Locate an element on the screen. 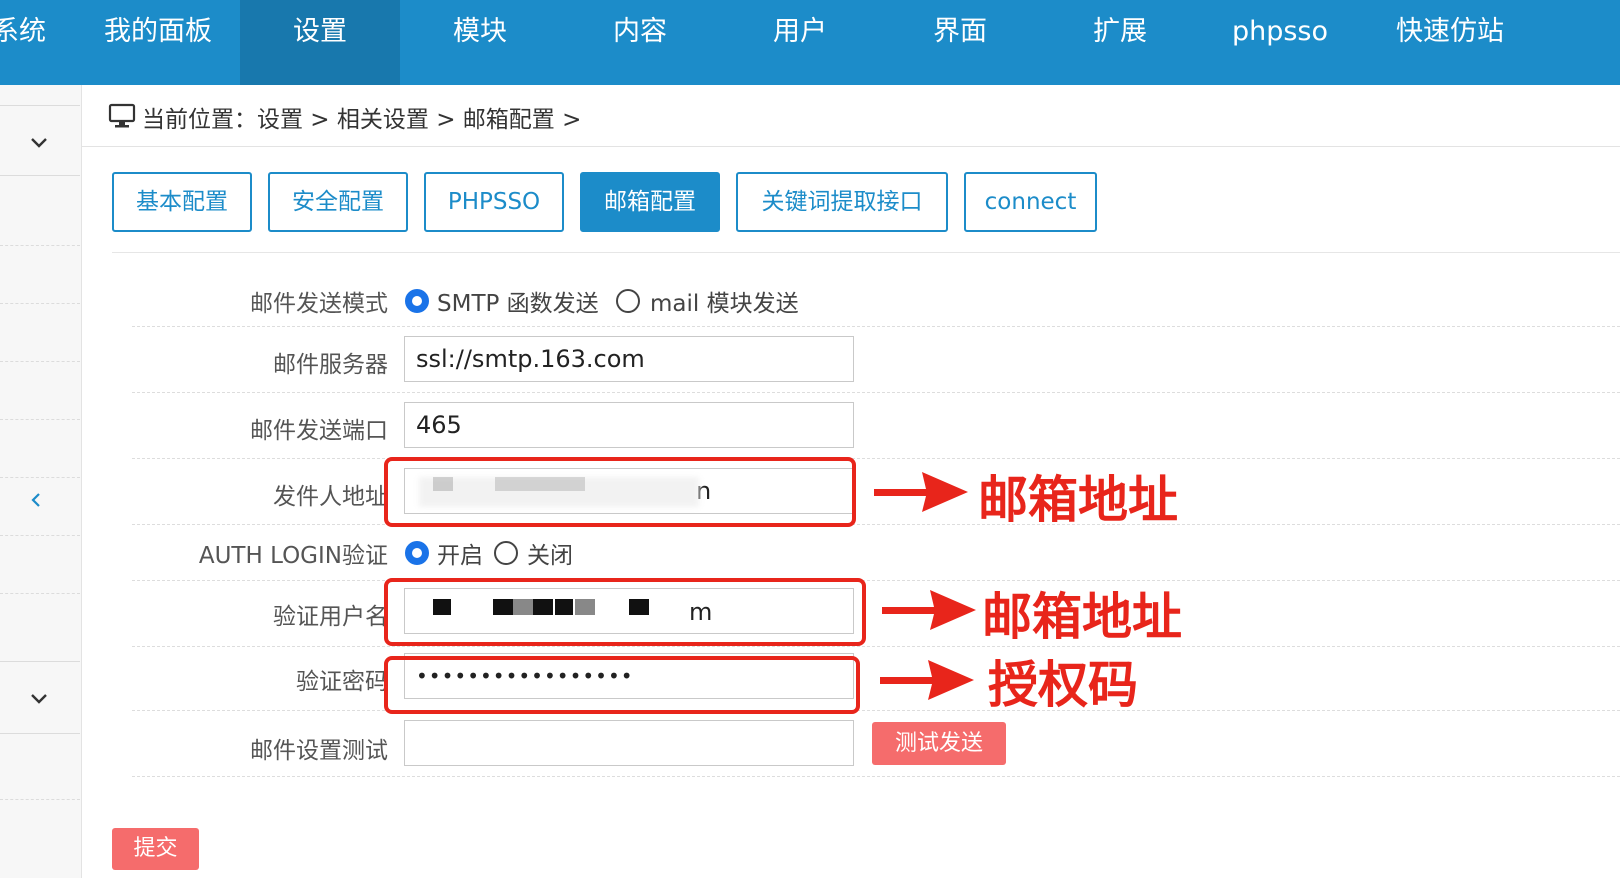  top-nav: 系统 我的面板 设置 模块 内容 用户 界面 扩展 phpsso 快速仿站 is located at coordinates (810, 42).